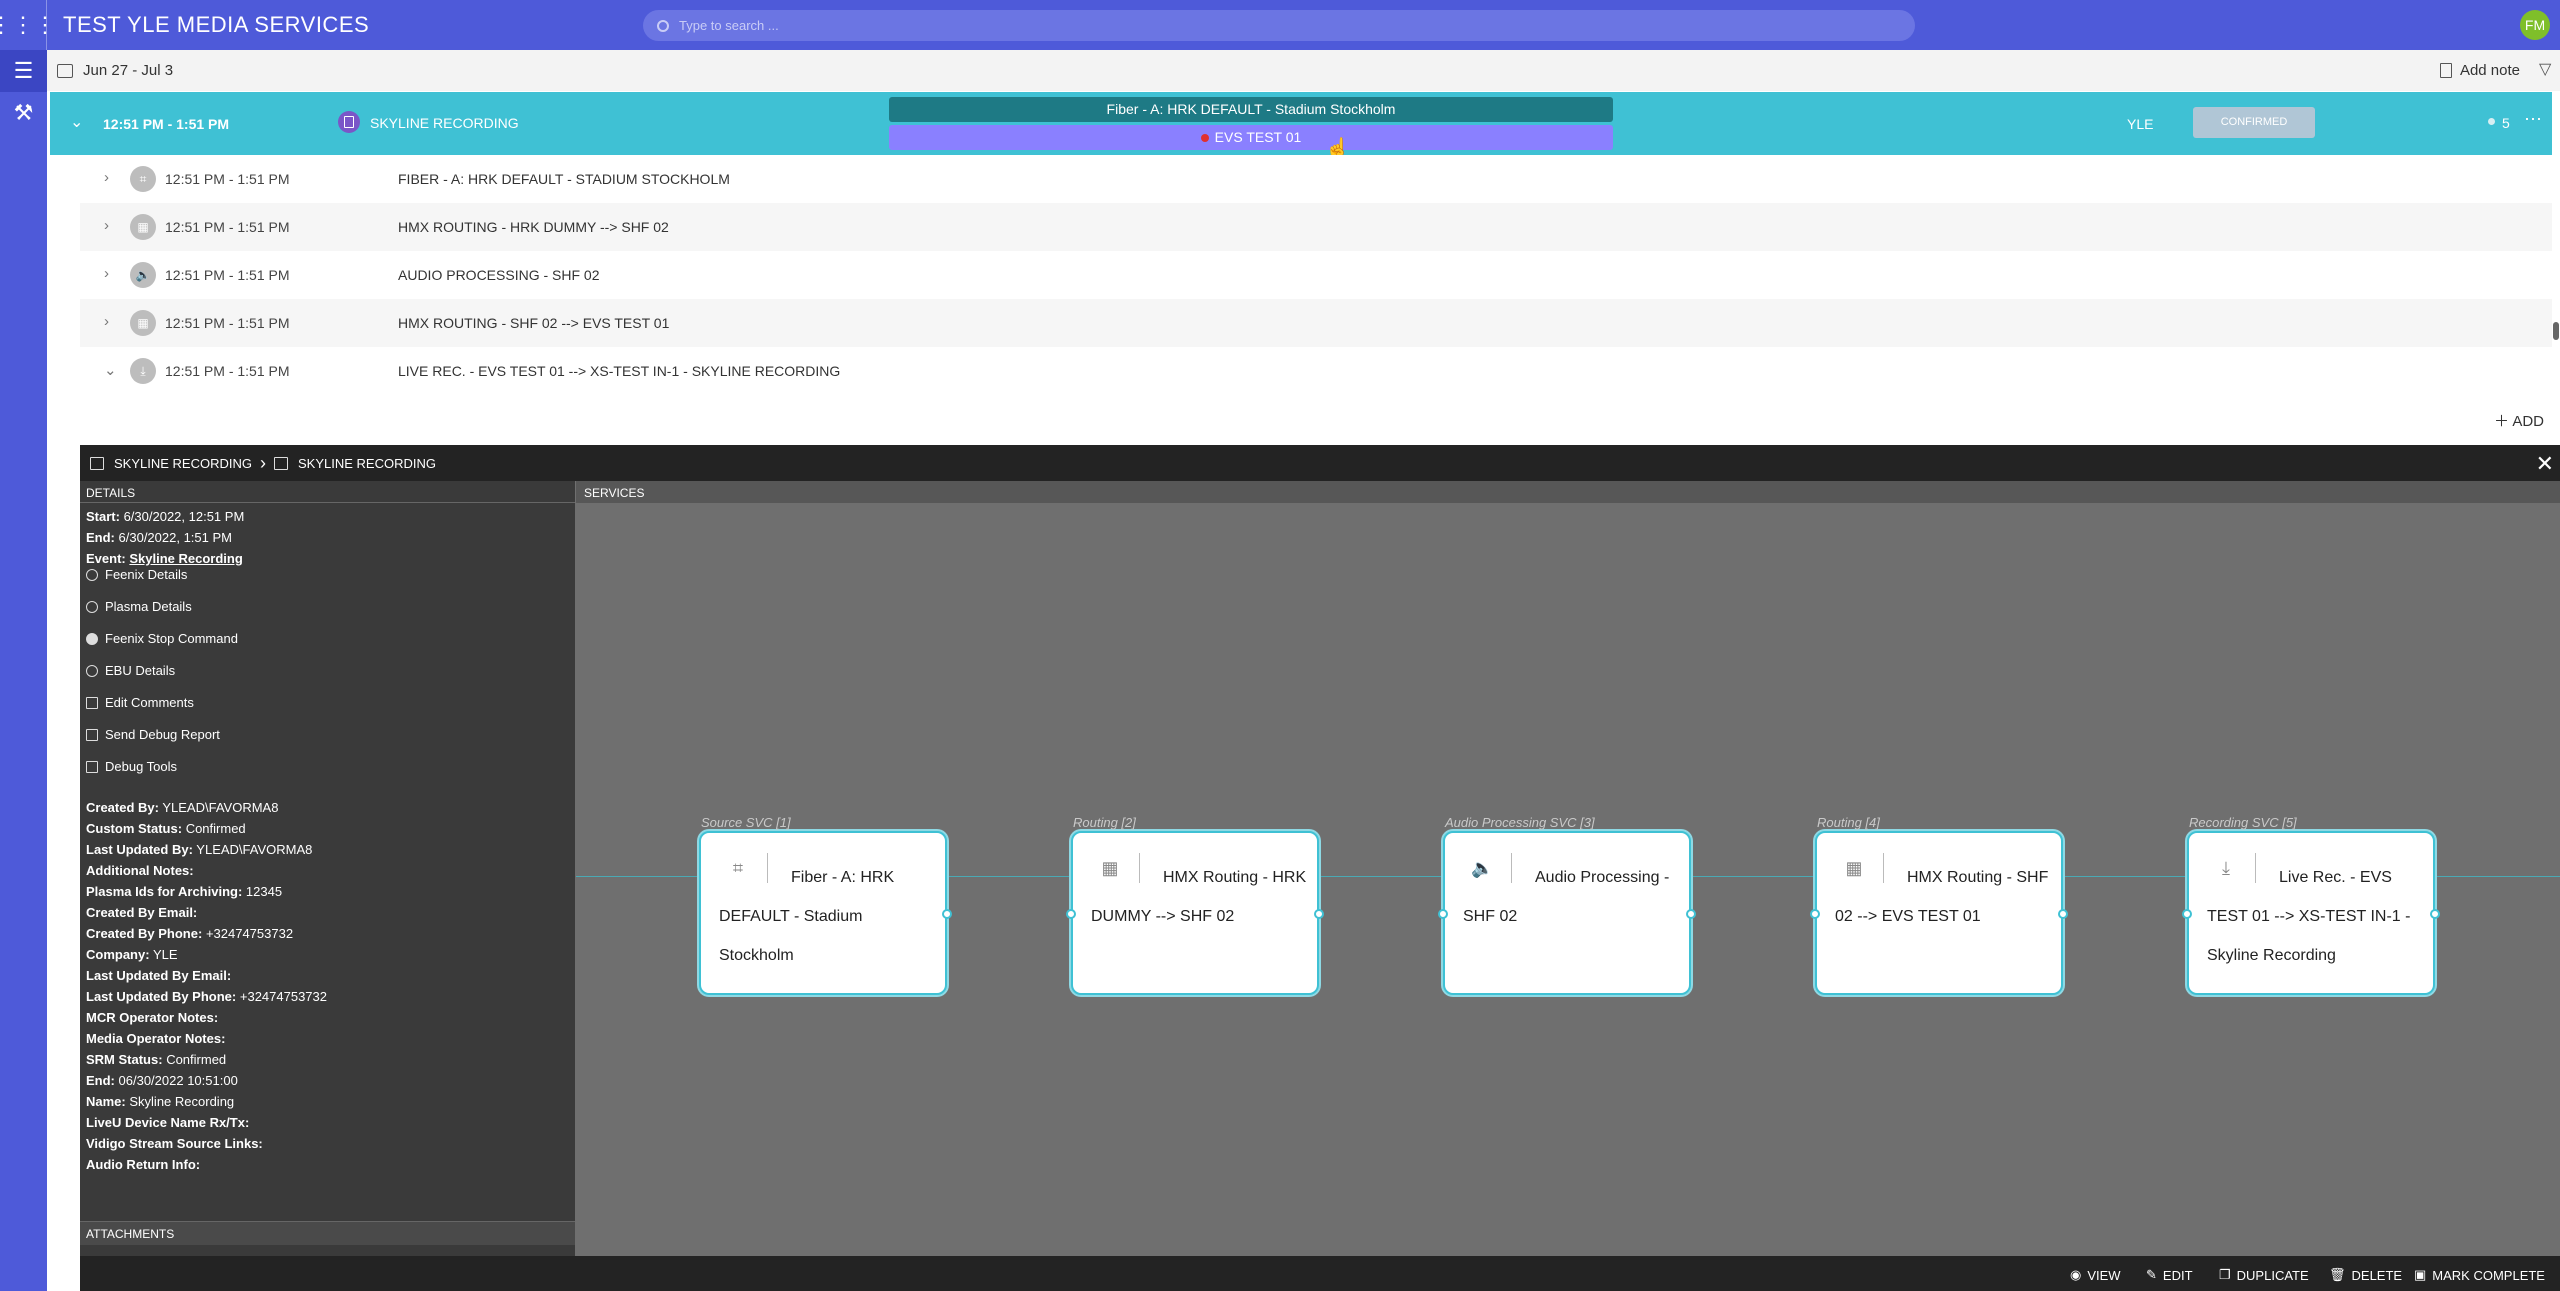  I want to click on event-link: Skyline Recording, so click(185, 558).